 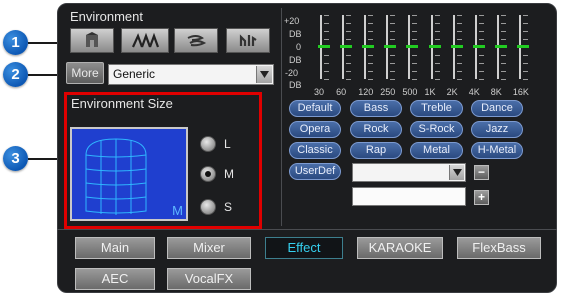 I want to click on tab-main: Main, so click(x=115, y=248).